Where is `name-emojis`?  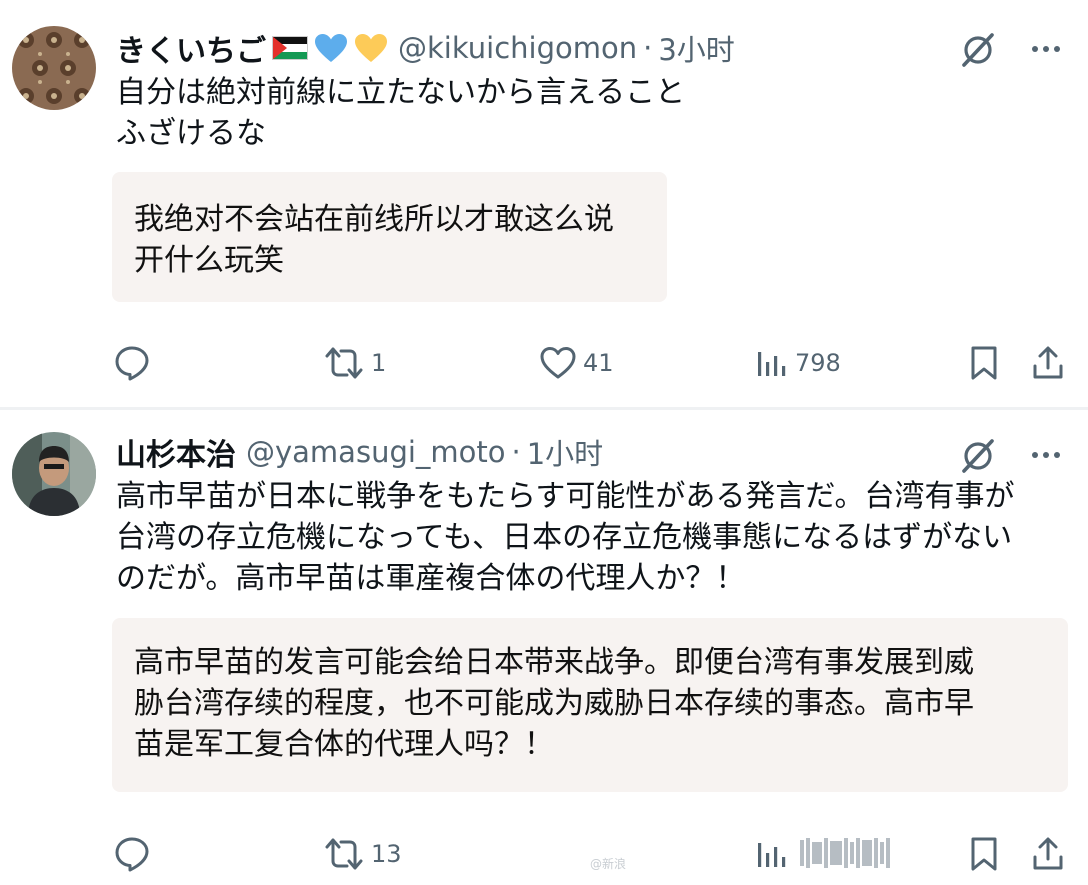
name-emojis is located at coordinates (330, 48).